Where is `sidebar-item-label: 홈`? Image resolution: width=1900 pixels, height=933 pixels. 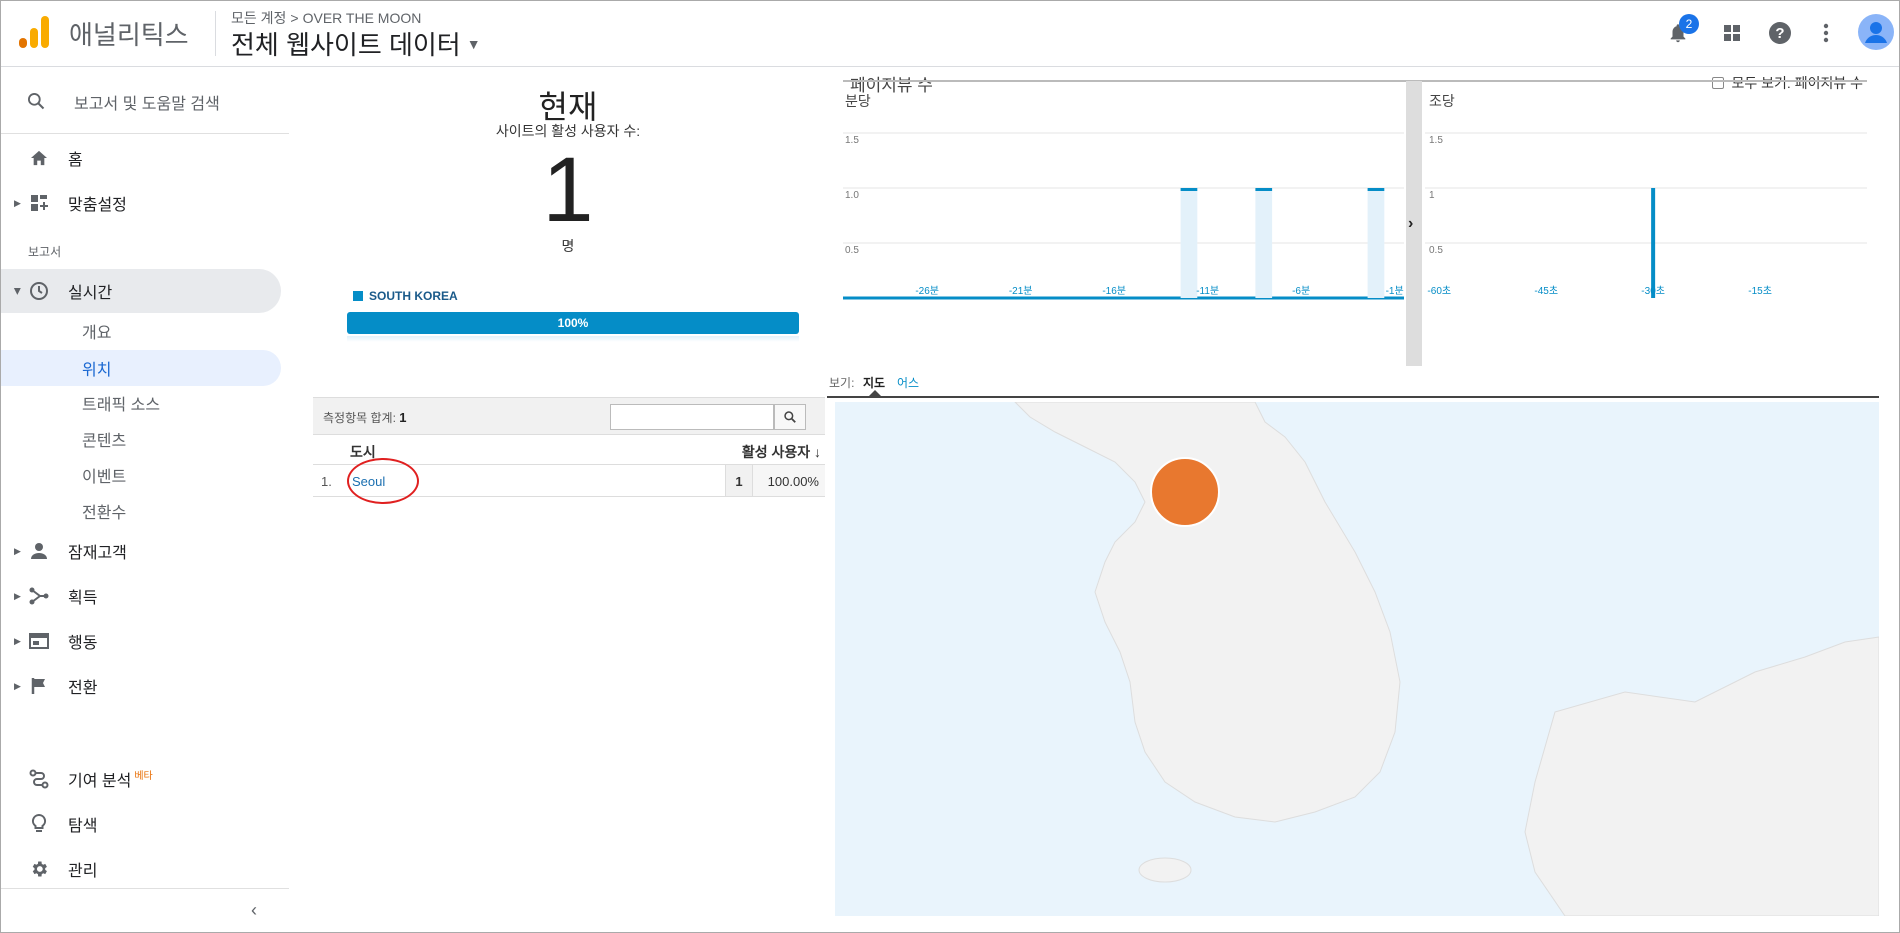
sidebar-item-label: 홈 is located at coordinates (75, 160).